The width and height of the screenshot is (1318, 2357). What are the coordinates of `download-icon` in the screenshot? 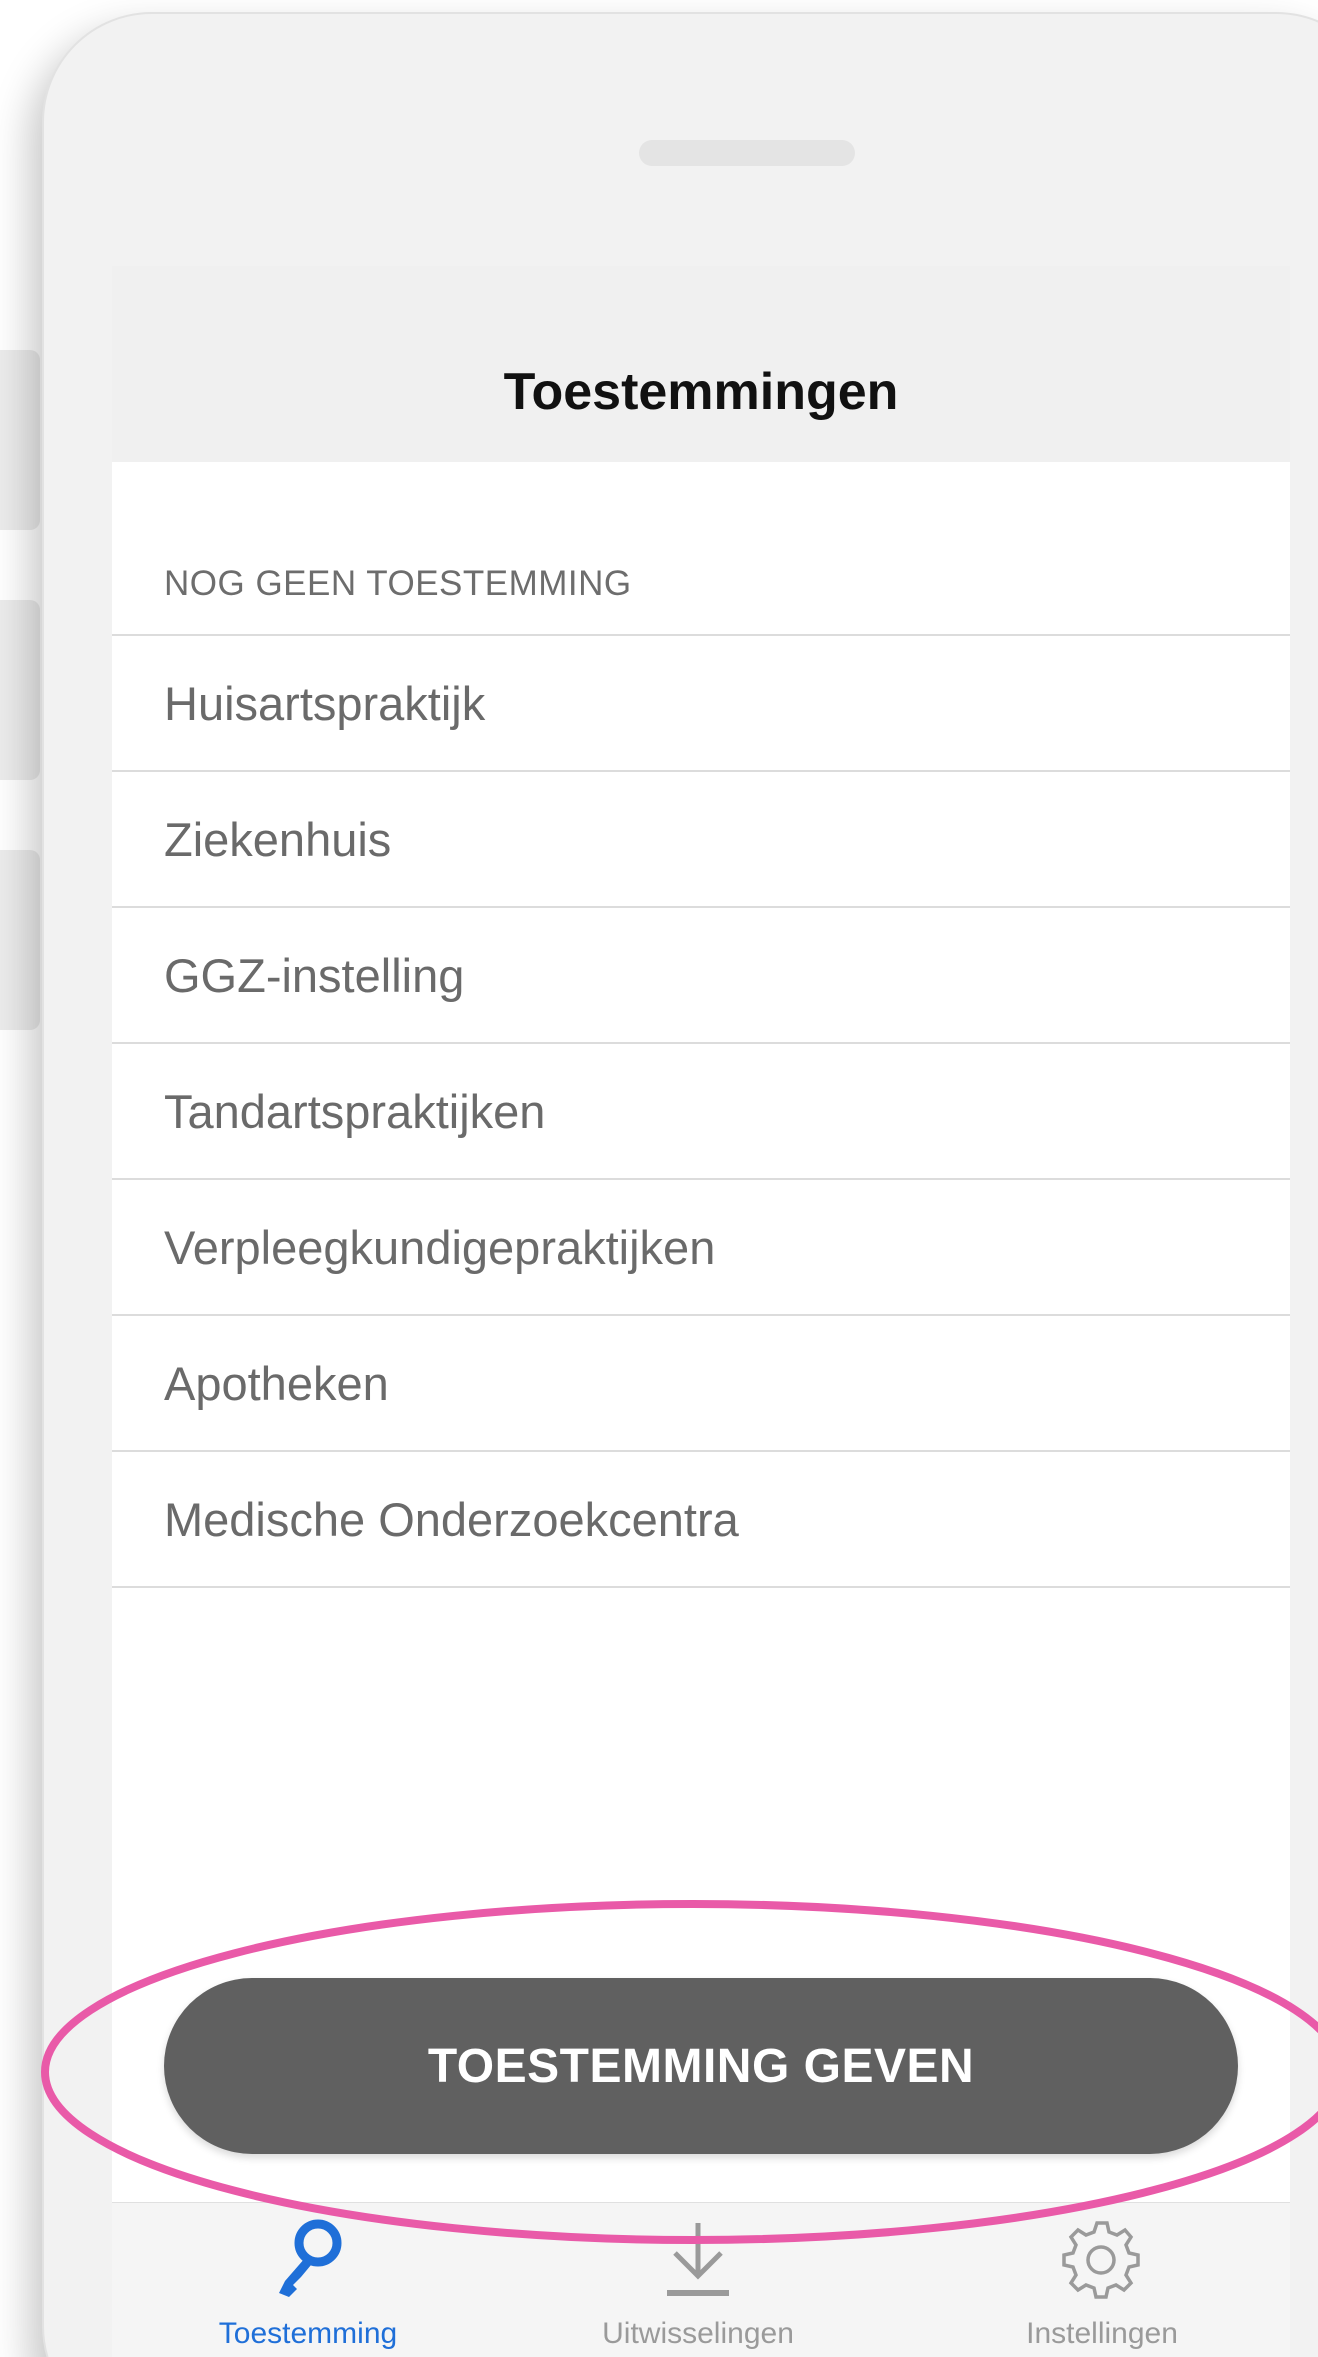 It's located at (698, 2259).